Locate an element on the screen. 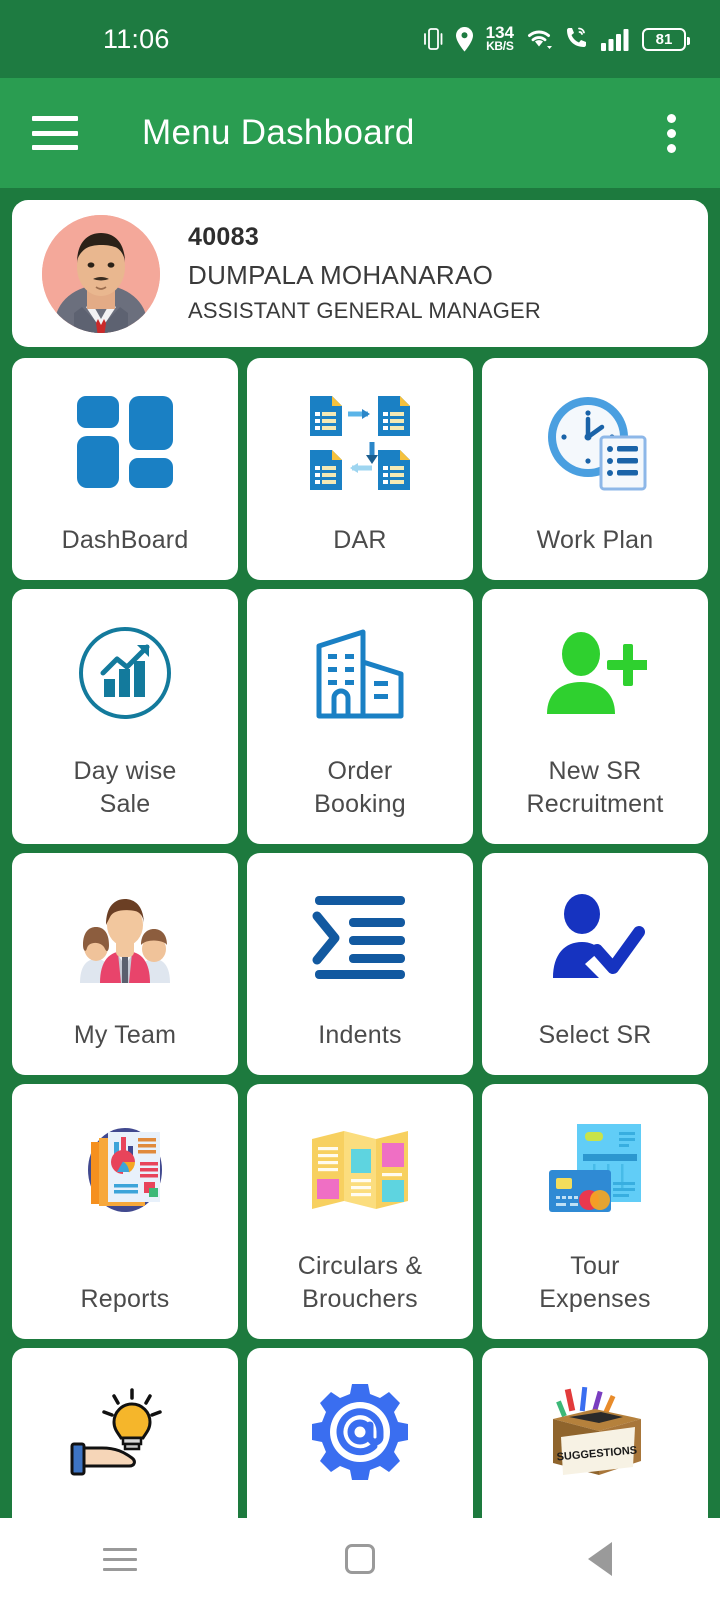 This screenshot has width=720, height=1600. app-bar: Menu Dashboard is located at coordinates (360, 133).